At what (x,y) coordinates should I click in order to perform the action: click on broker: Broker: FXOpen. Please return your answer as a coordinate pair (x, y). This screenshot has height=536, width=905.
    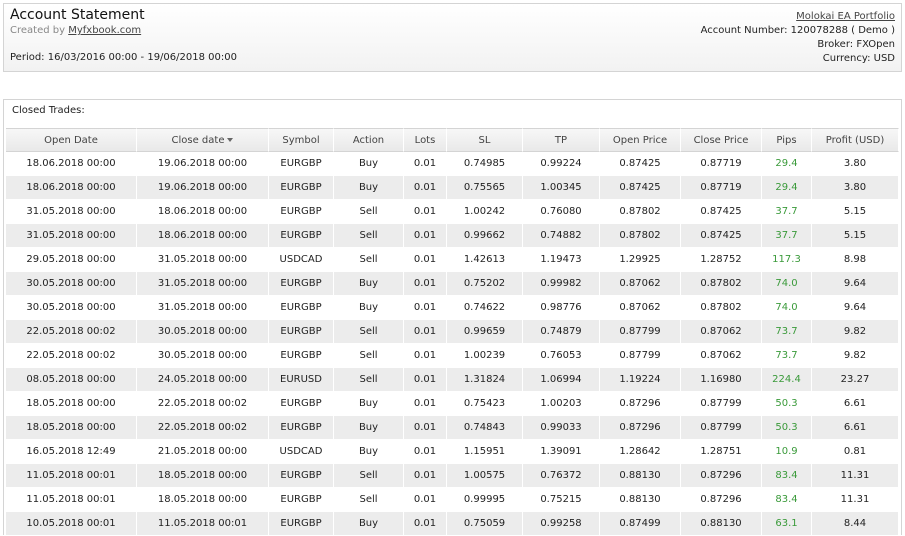
    Looking at the image, I should click on (856, 44).